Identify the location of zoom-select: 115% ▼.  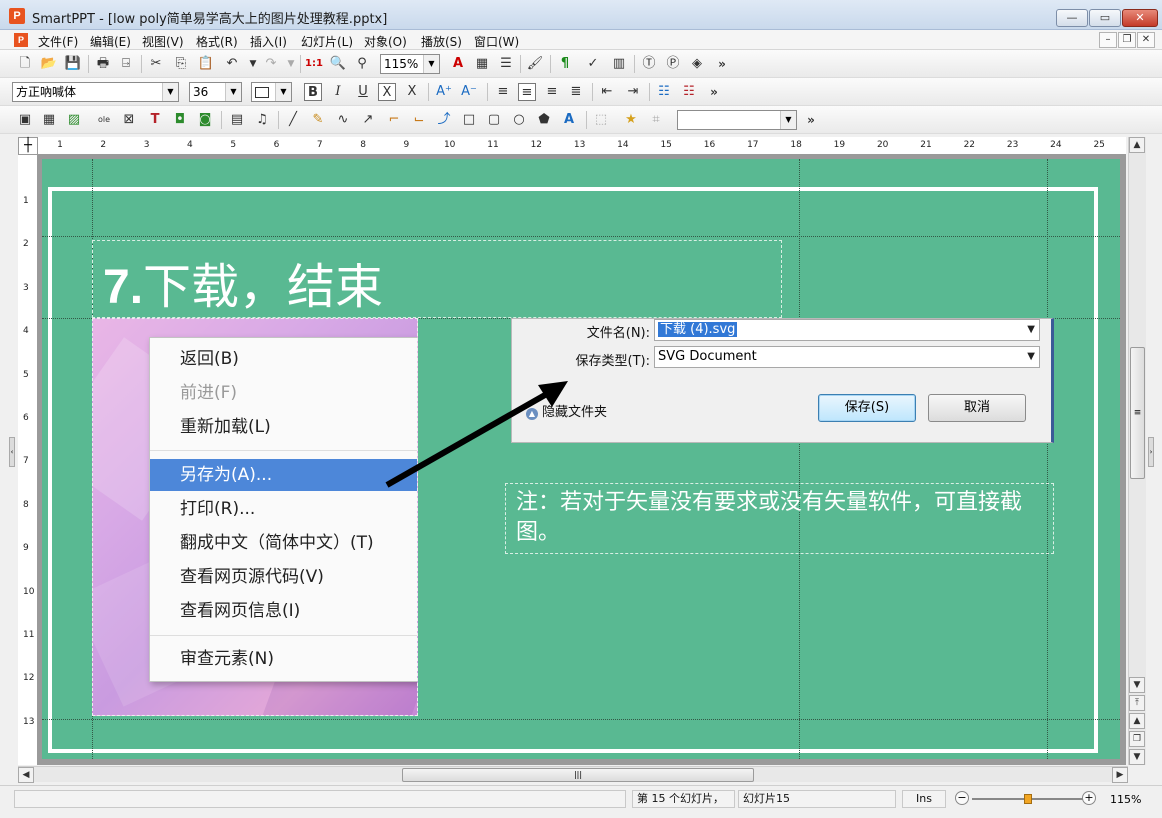
(410, 64).